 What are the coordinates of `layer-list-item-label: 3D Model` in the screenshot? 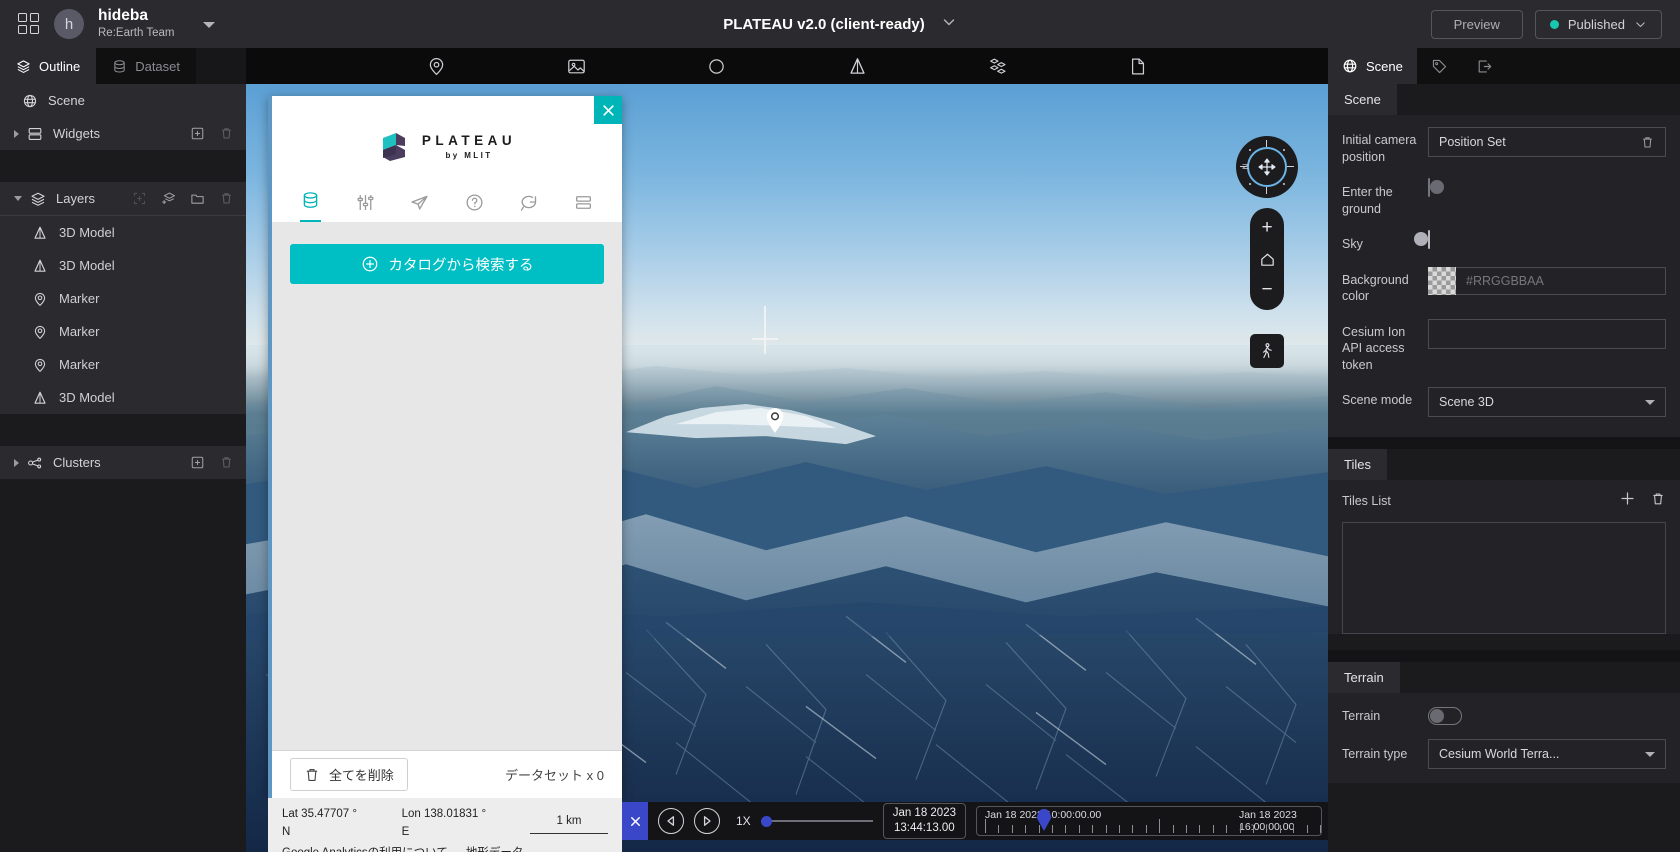 It's located at (87, 265).